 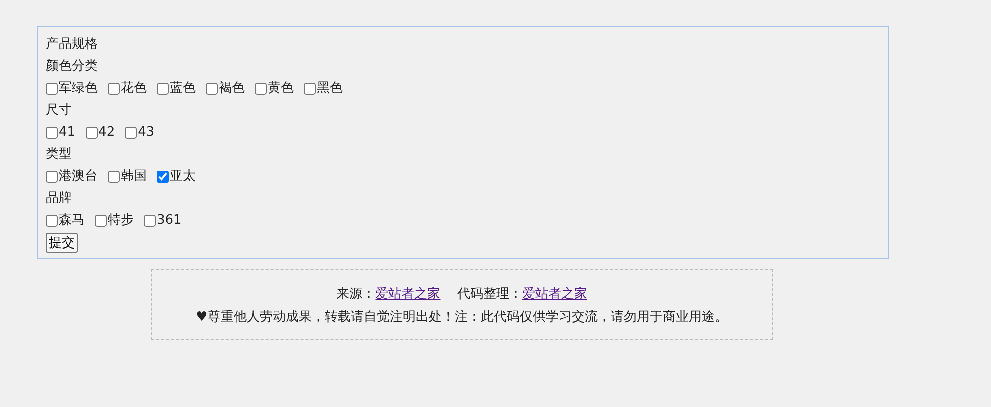 What do you see at coordinates (67, 133) in the screenshot?
I see `checkbox-label: 41` at bounding box center [67, 133].